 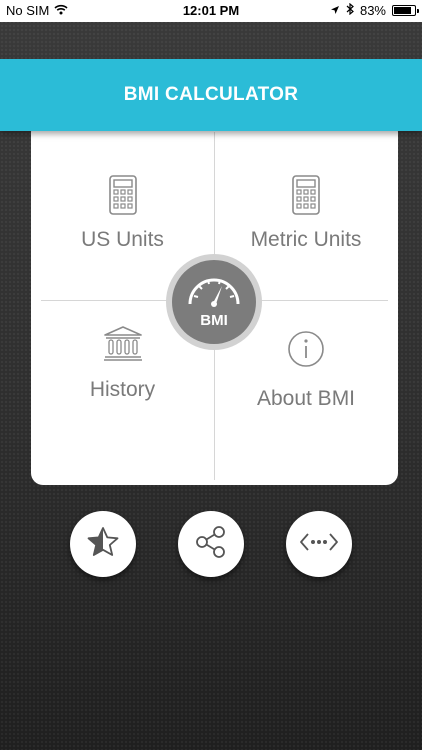 I want to click on share-button, so click(x=211, y=544).